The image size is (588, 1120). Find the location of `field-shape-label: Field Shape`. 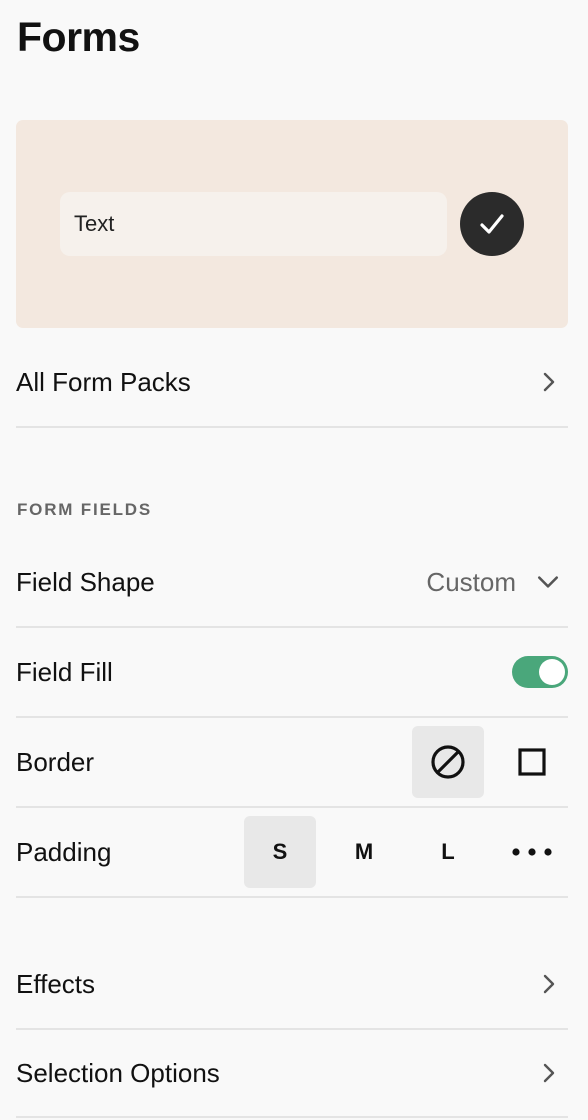

field-shape-label: Field Shape is located at coordinates (85, 581).